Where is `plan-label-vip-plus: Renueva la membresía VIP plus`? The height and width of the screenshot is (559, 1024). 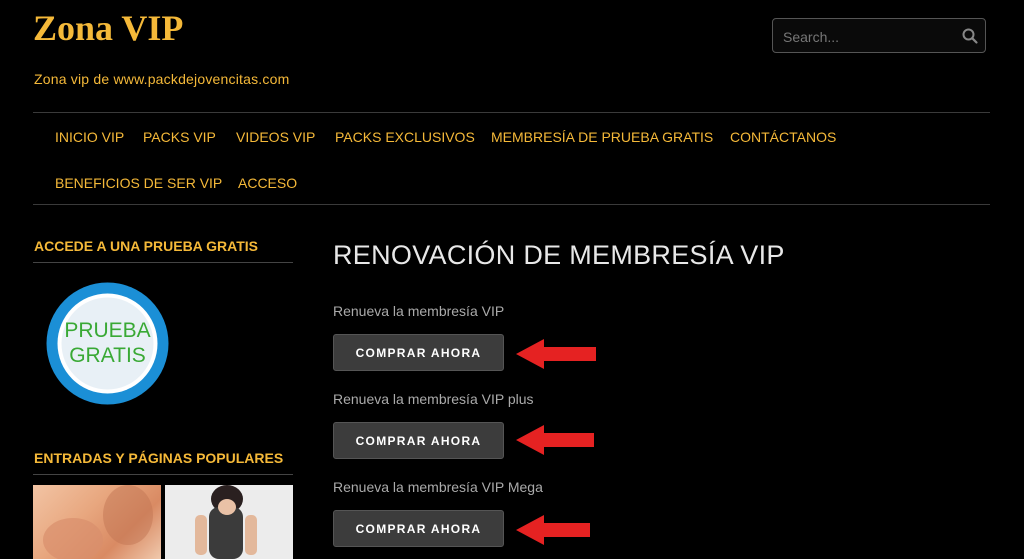 plan-label-vip-plus: Renueva la membresía VIP plus is located at coordinates (433, 399).